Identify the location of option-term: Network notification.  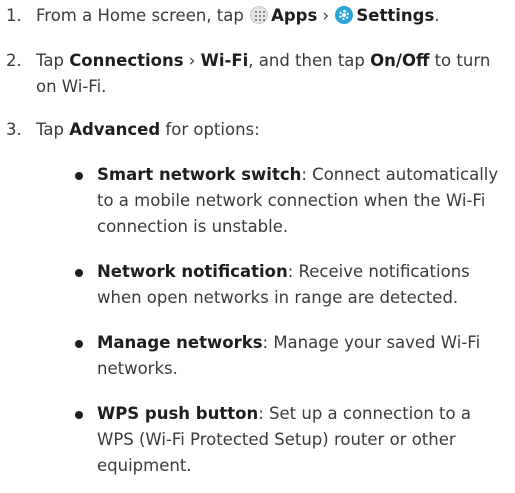
(192, 271).